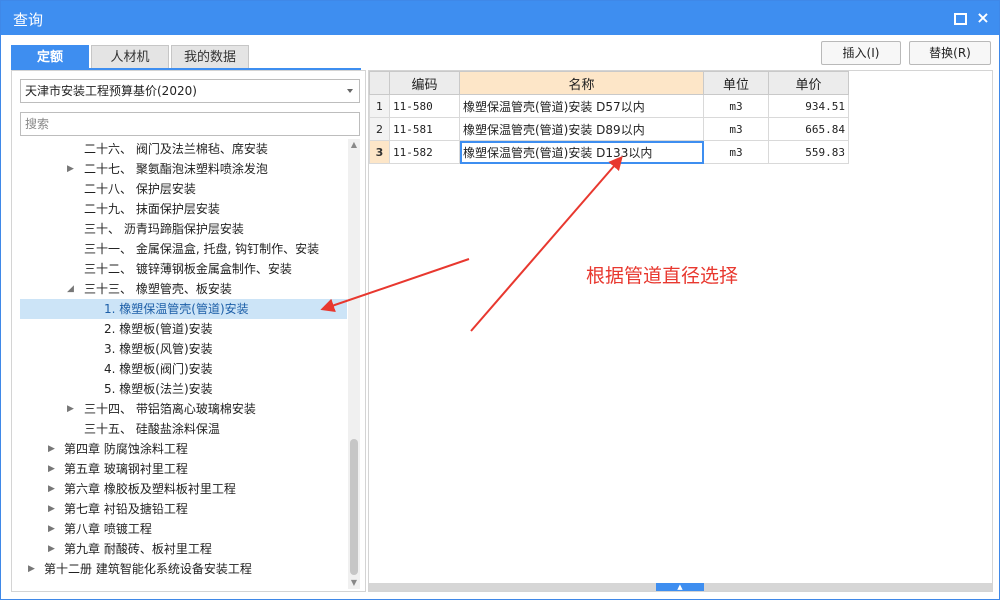 This screenshot has height=601, width=1000. I want to click on tree-item: ▶ 二十七、 聚氨酯泡沫塑料喷涂发泡, so click(183, 169).